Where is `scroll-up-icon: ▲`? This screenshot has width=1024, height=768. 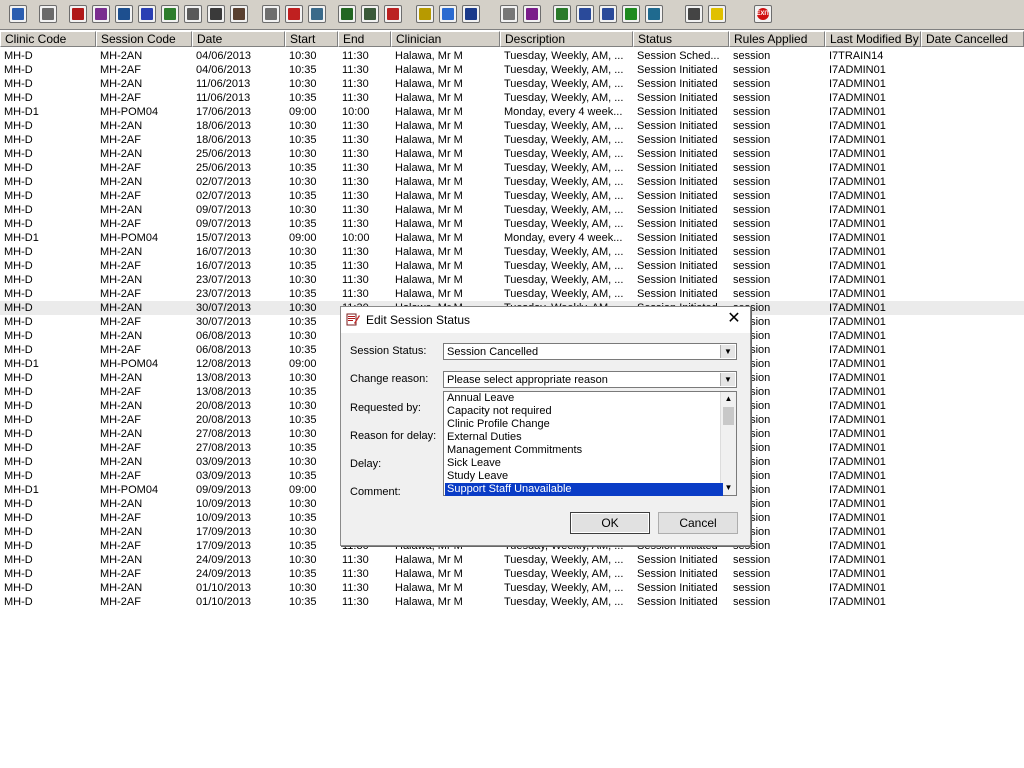
scroll-up-icon: ▲ is located at coordinates (728, 399).